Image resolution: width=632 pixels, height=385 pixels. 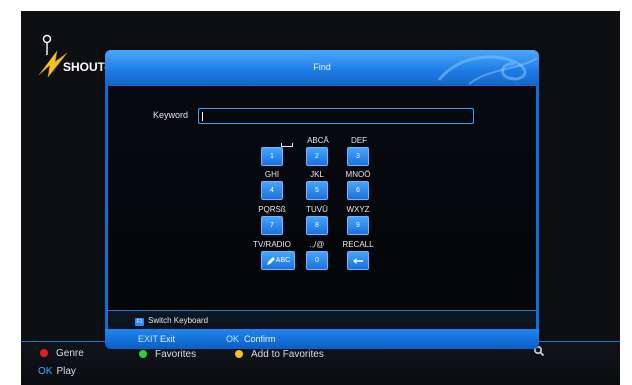 What do you see at coordinates (70, 353) in the screenshot?
I see `legend-genre-label: Genre` at bounding box center [70, 353].